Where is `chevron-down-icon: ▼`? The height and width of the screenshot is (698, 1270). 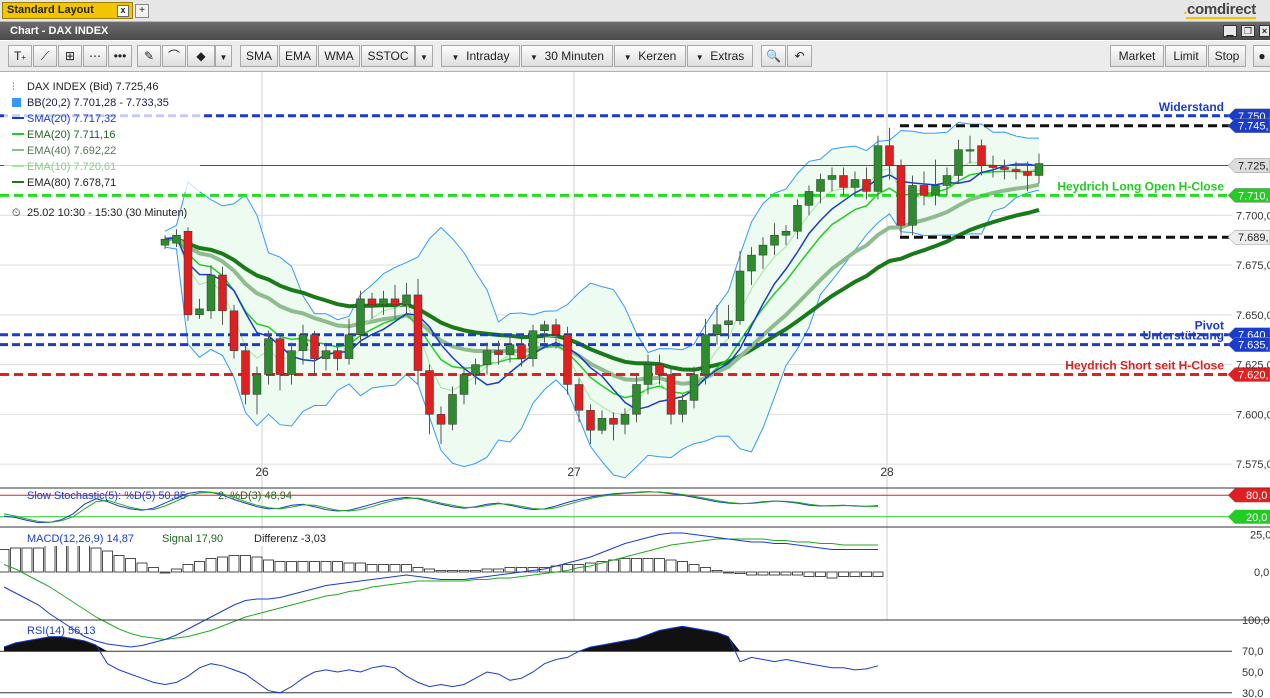
chevron-down-icon: ▼ is located at coordinates (700, 57).